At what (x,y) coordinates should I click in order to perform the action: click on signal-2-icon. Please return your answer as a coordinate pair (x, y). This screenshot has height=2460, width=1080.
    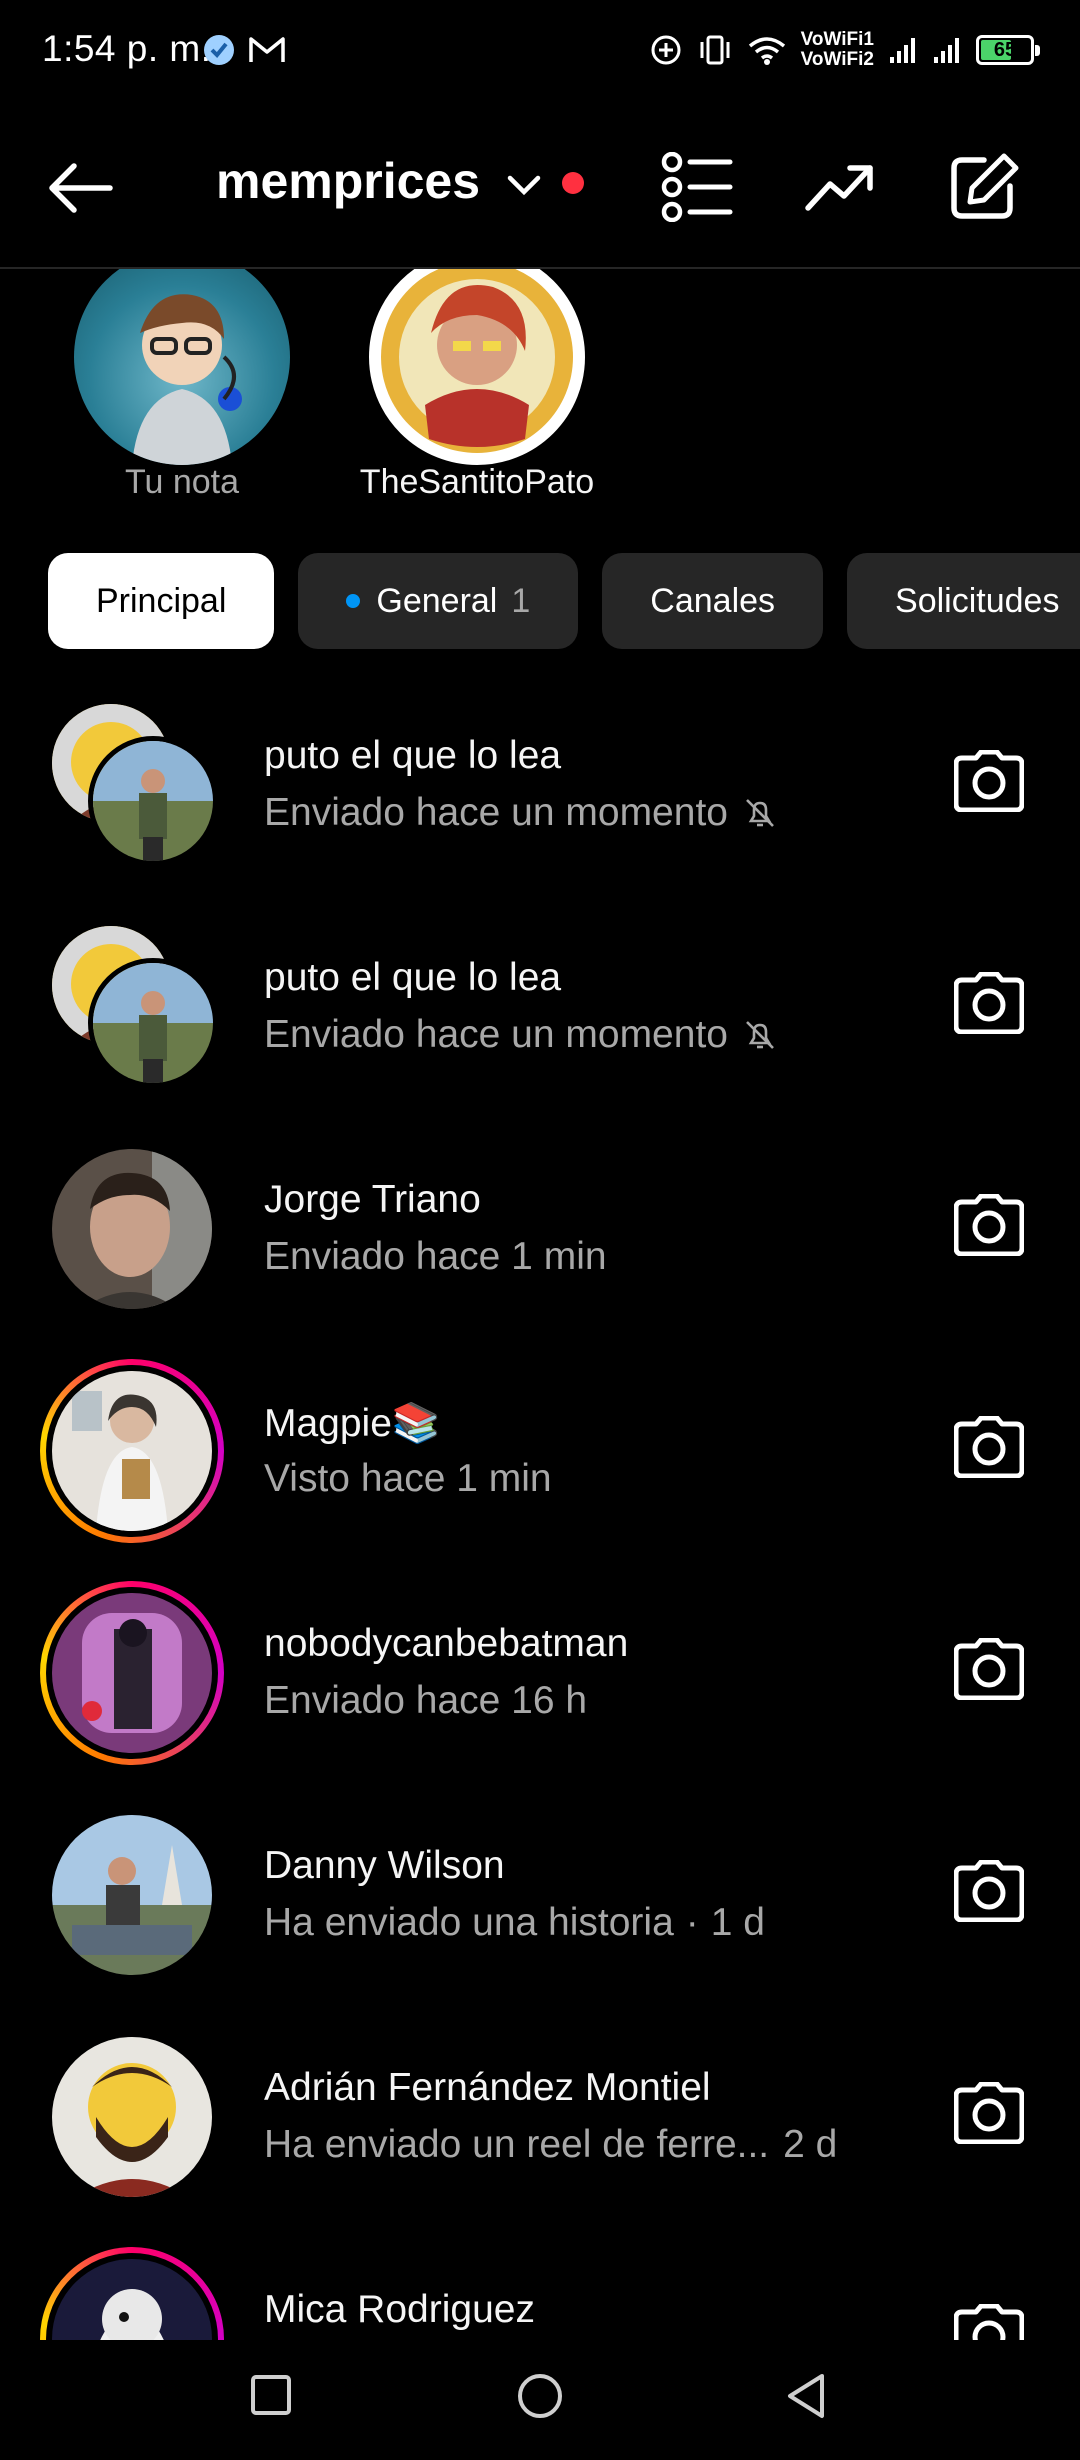
    Looking at the image, I should click on (946, 50).